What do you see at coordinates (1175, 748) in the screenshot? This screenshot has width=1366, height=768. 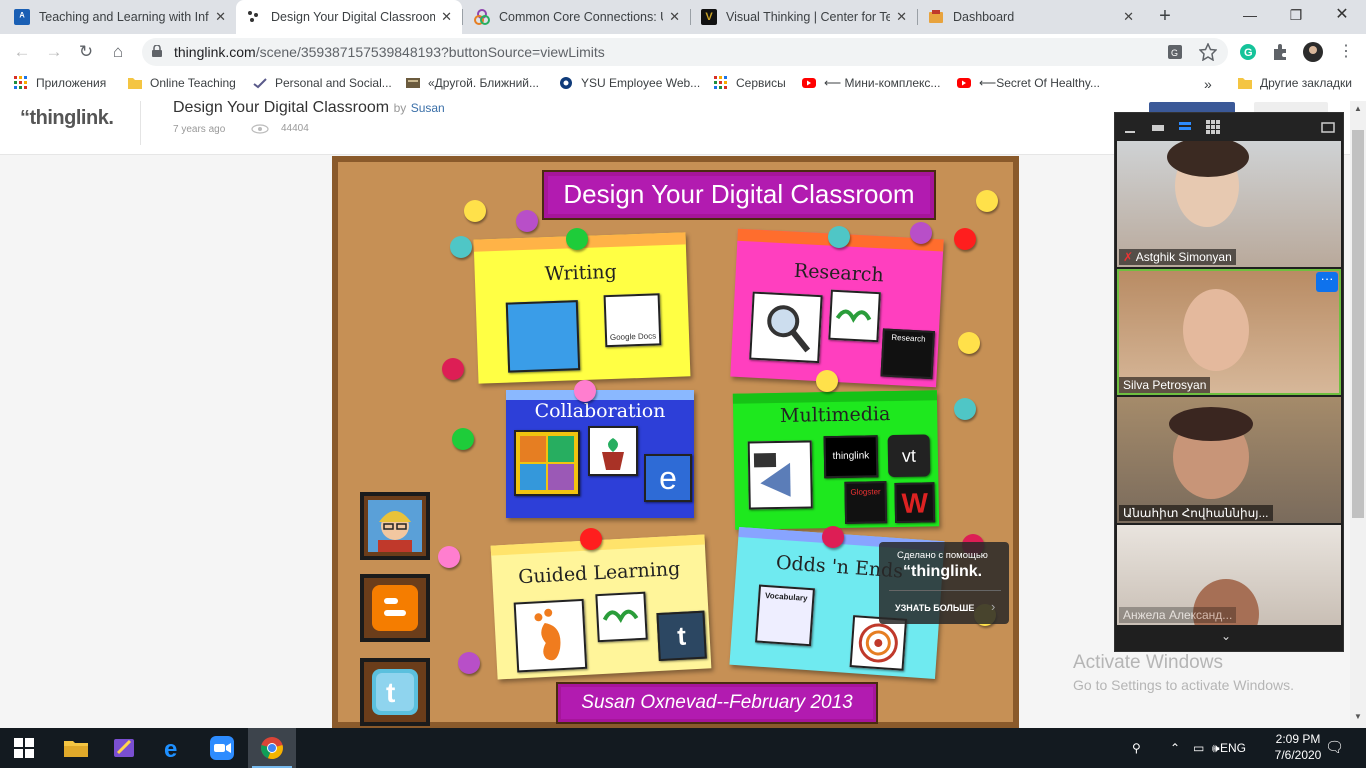 I see `show-hidden-icons-chevron-icon: ⌃` at bounding box center [1175, 748].